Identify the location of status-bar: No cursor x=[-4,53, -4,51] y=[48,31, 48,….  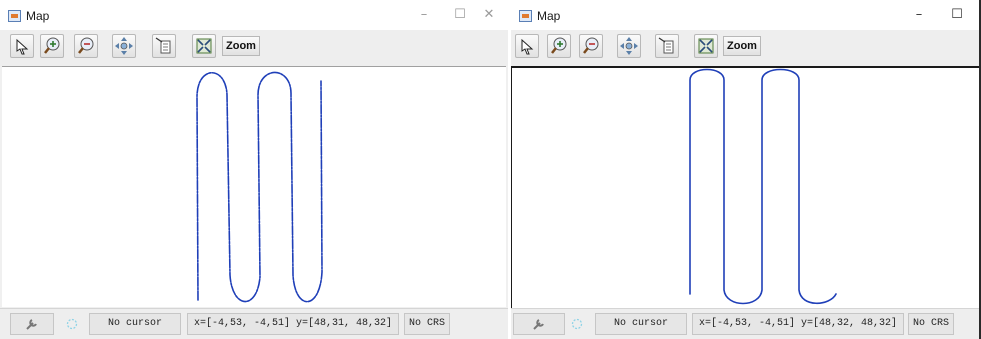
(254, 323).